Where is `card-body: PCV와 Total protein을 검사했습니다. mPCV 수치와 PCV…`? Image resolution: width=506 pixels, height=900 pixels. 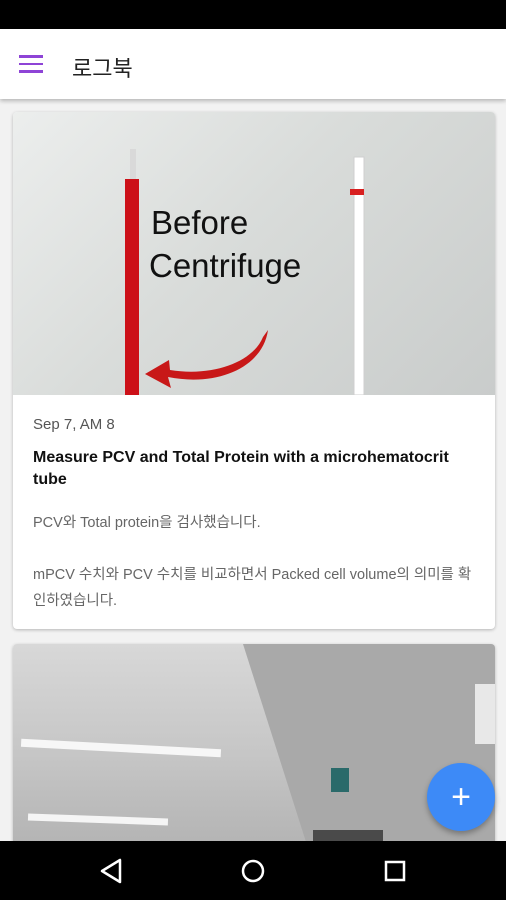 card-body: PCV와 Total protein을 검사했습니다. mPCV 수치와 PCV… is located at coordinates (258, 569).